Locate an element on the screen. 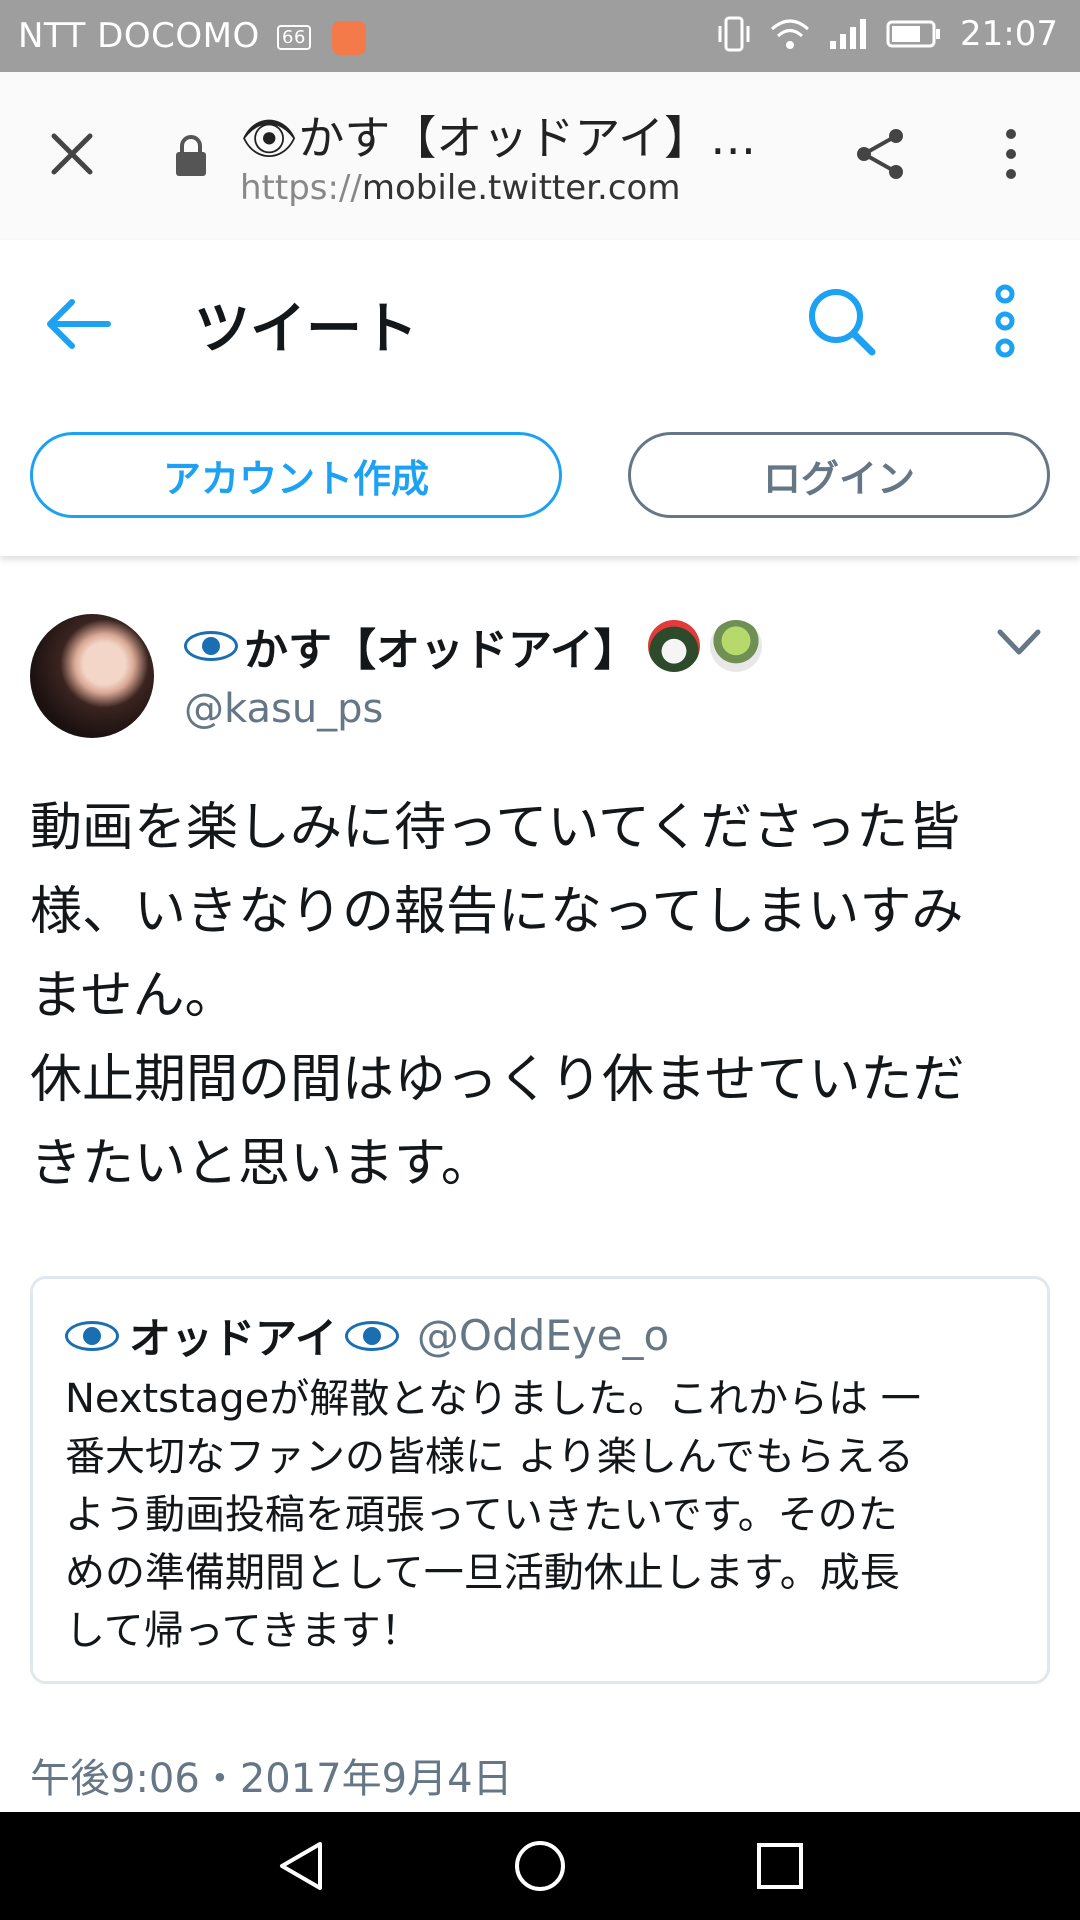  tweet-text-line: 動画を楽しみに待っていてくださった皆 is located at coordinates (495, 828).